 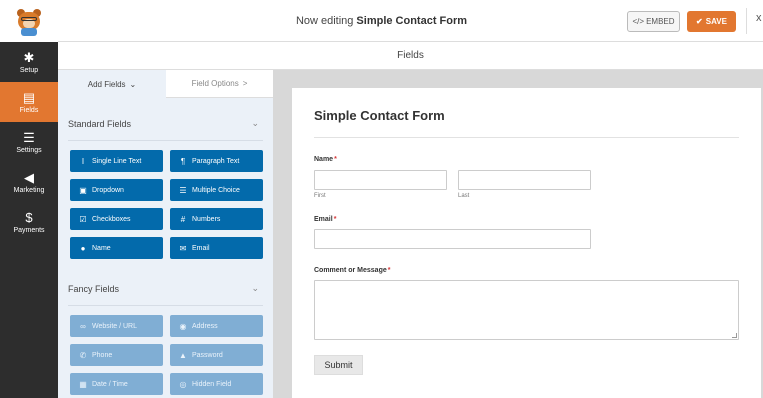 I want to click on editing-prefix: Now editing, so click(x=324, y=21).